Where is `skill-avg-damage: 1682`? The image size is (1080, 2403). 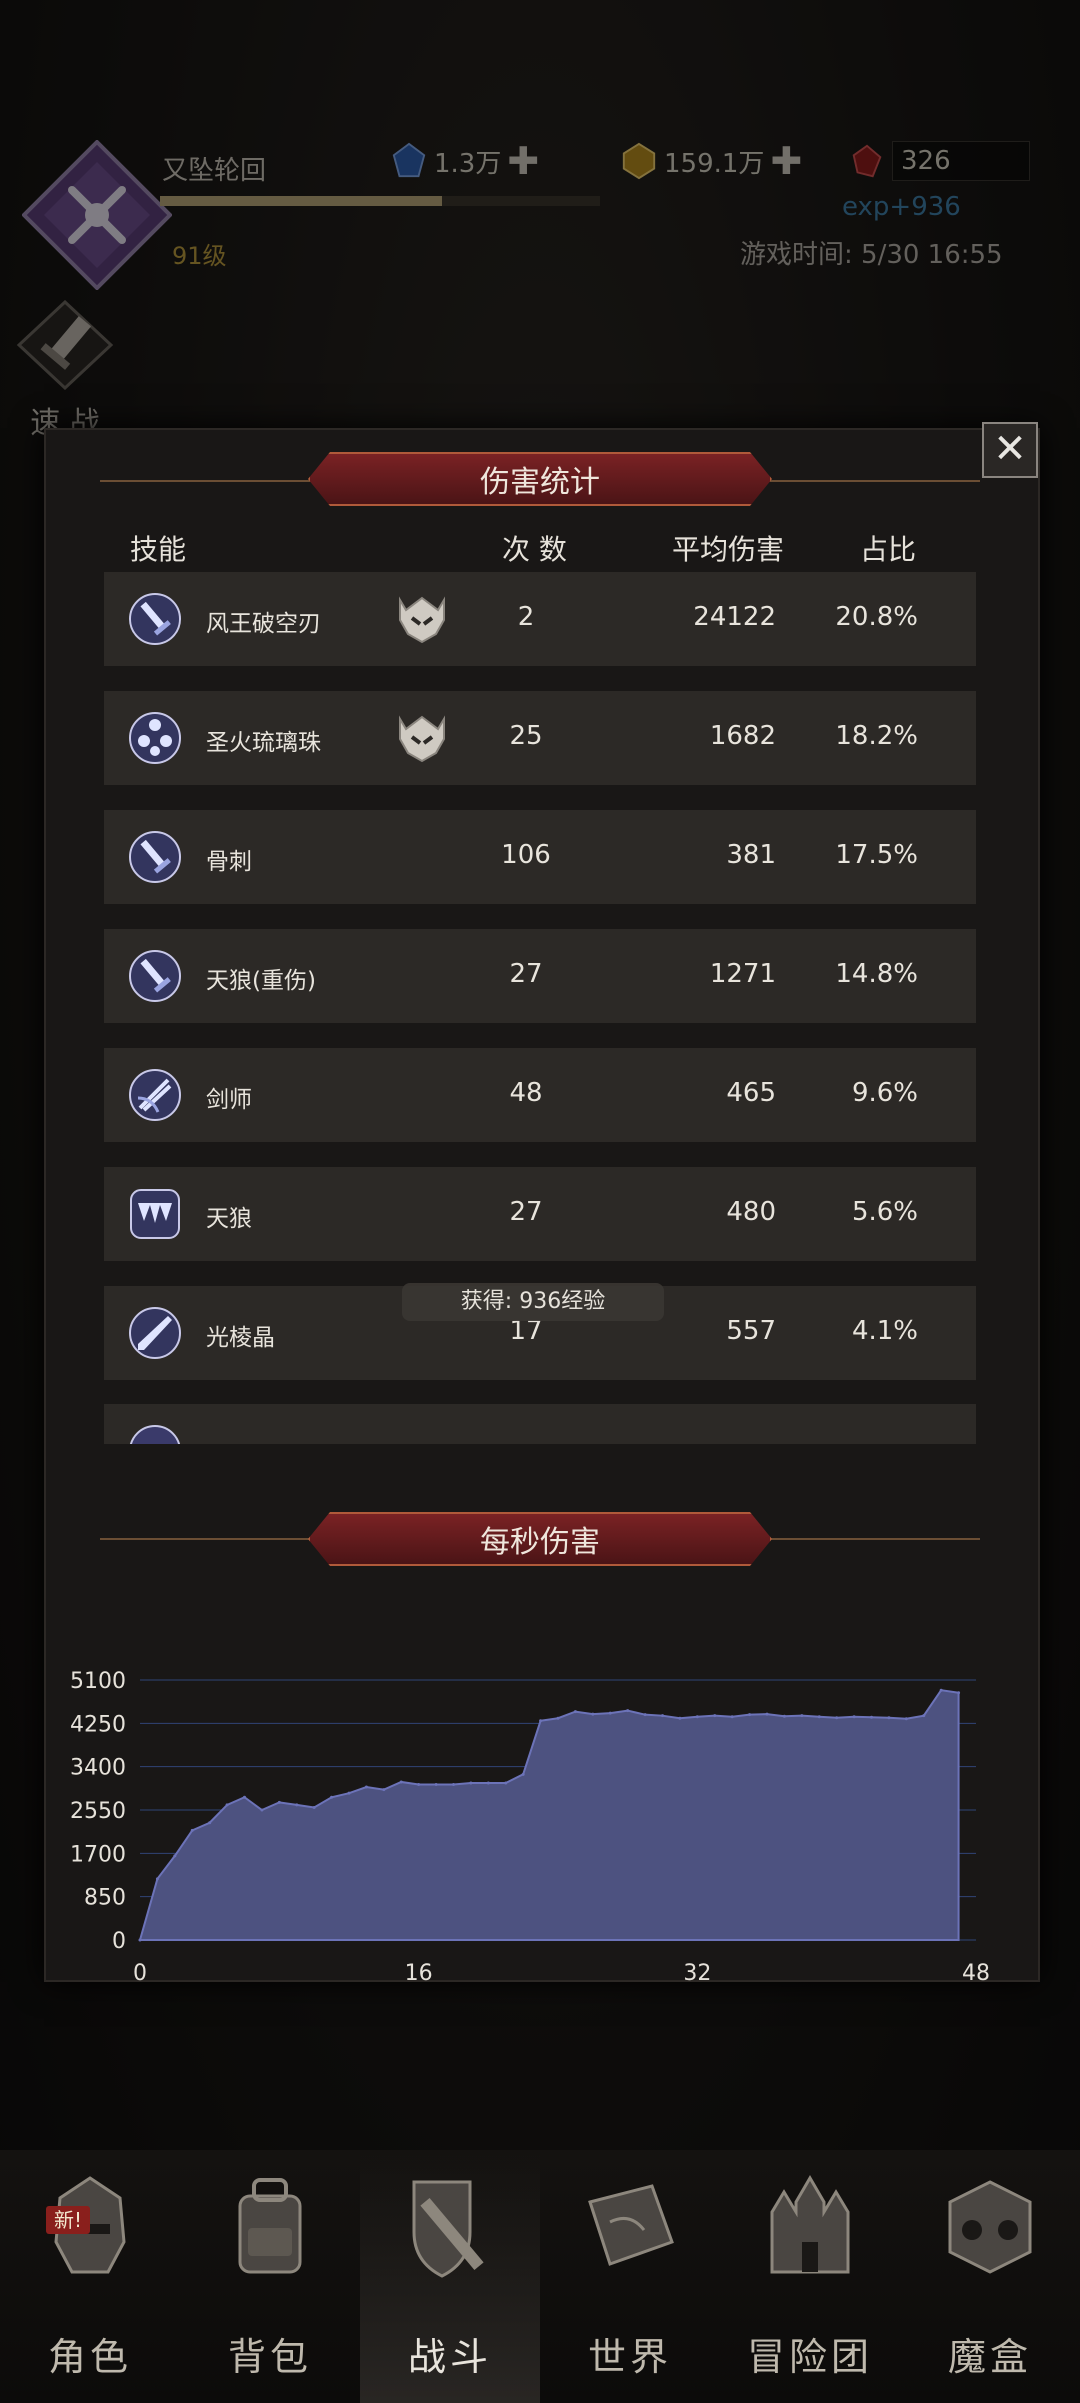 skill-avg-damage: 1682 is located at coordinates (742, 736).